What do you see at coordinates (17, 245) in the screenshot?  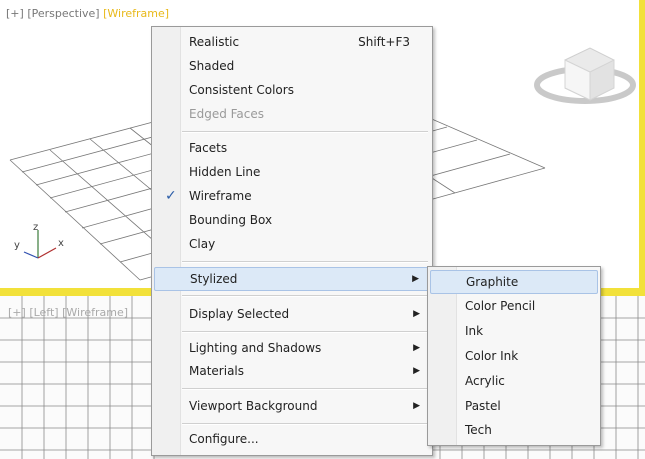 I see `axis-y-label: y` at bounding box center [17, 245].